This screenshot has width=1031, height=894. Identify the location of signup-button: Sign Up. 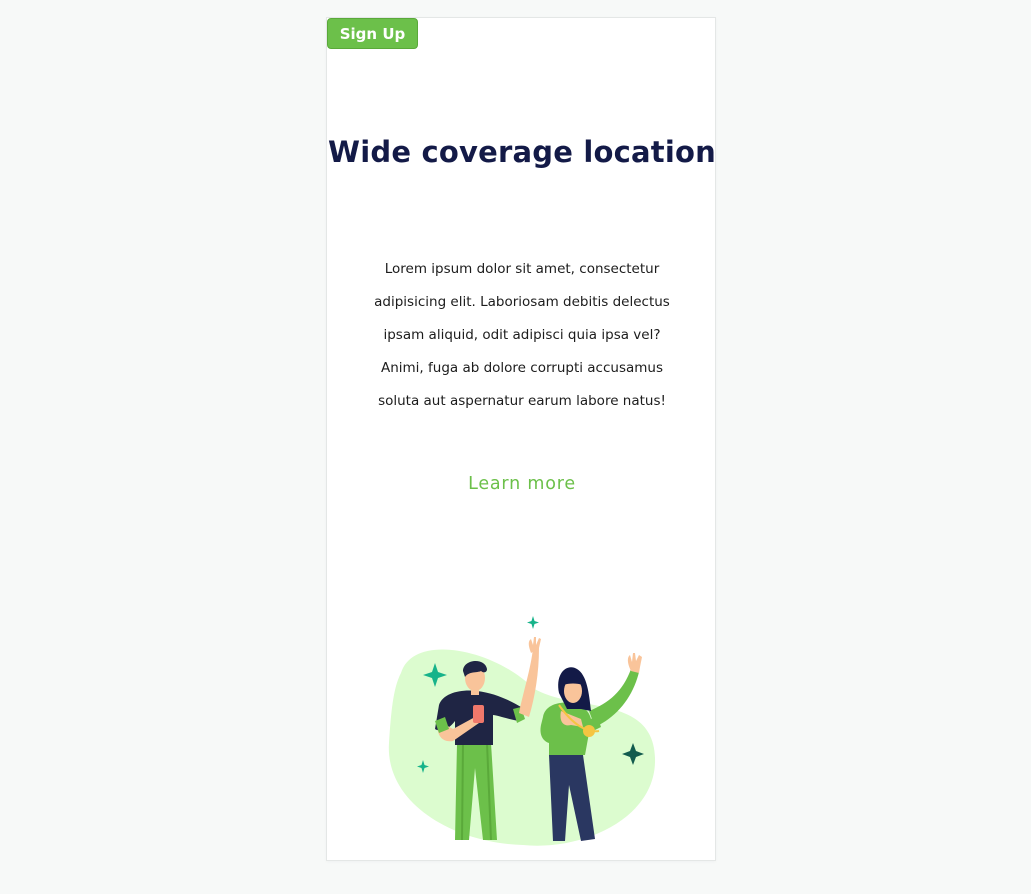
(372, 33).